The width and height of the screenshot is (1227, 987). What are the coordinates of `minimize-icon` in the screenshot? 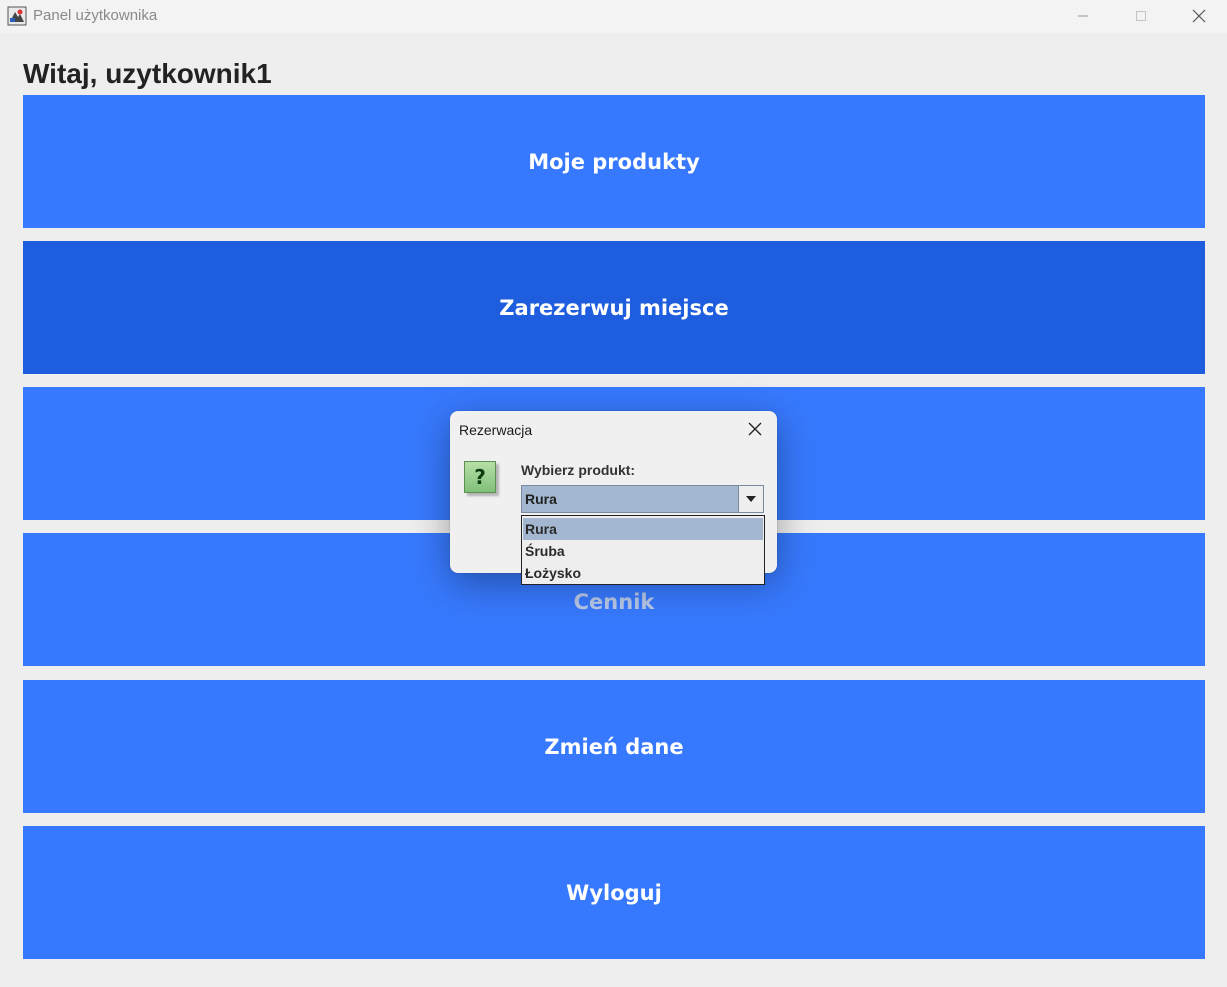 It's located at (1083, 16).